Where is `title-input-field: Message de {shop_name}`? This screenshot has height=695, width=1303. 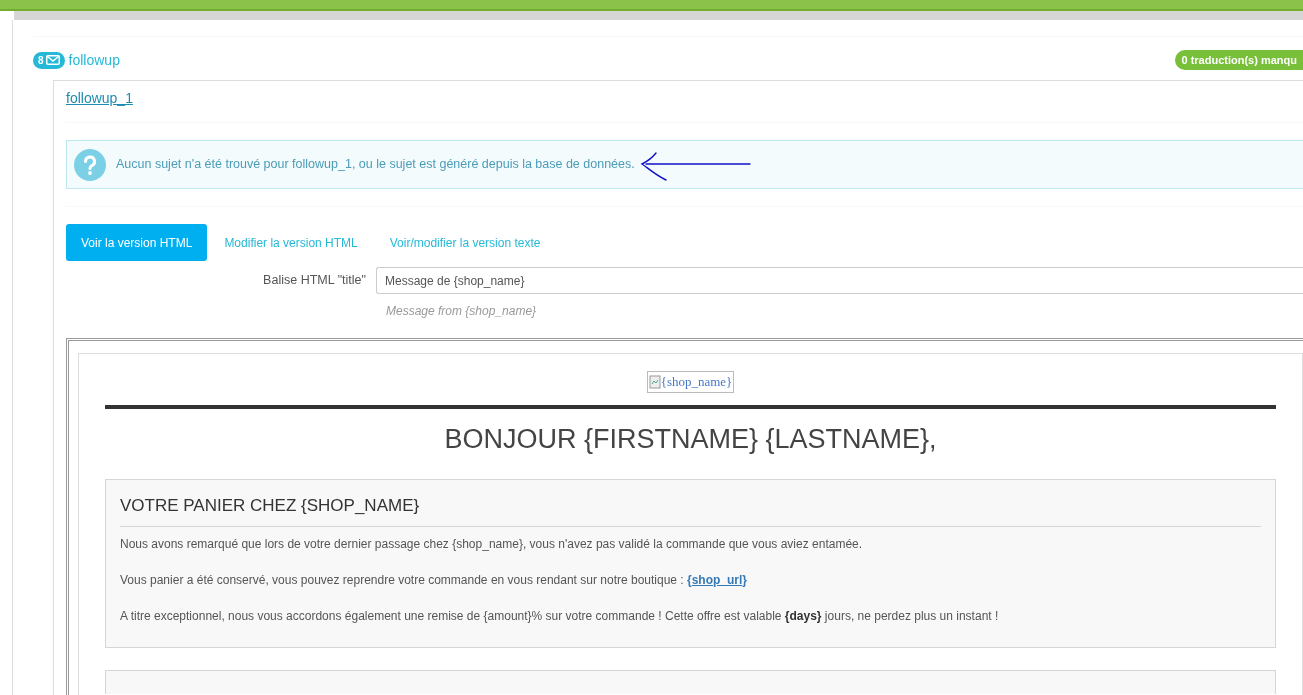 title-input-field: Message de {shop_name} is located at coordinates (839, 280).